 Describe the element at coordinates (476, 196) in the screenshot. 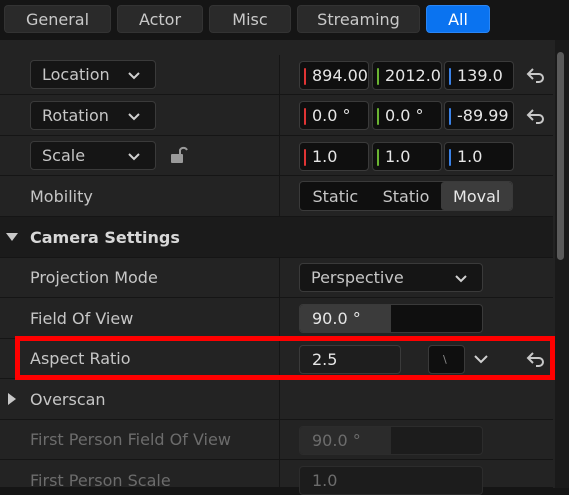

I see `mobility-option-movable: Moval` at that location.